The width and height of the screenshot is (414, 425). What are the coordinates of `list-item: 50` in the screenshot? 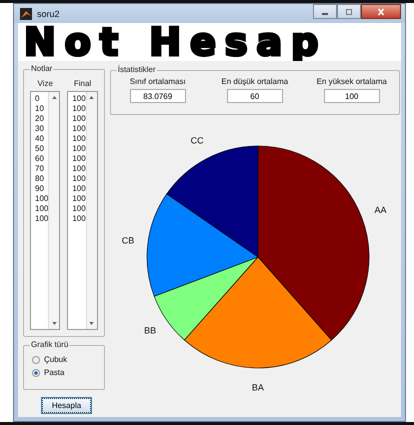 It's located at (39, 149).